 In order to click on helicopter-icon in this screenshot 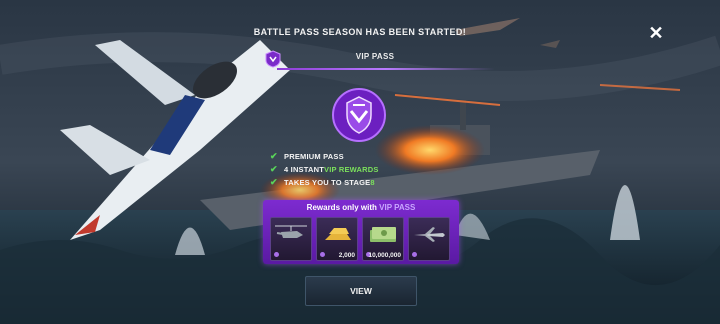, I will do `click(291, 231)`.